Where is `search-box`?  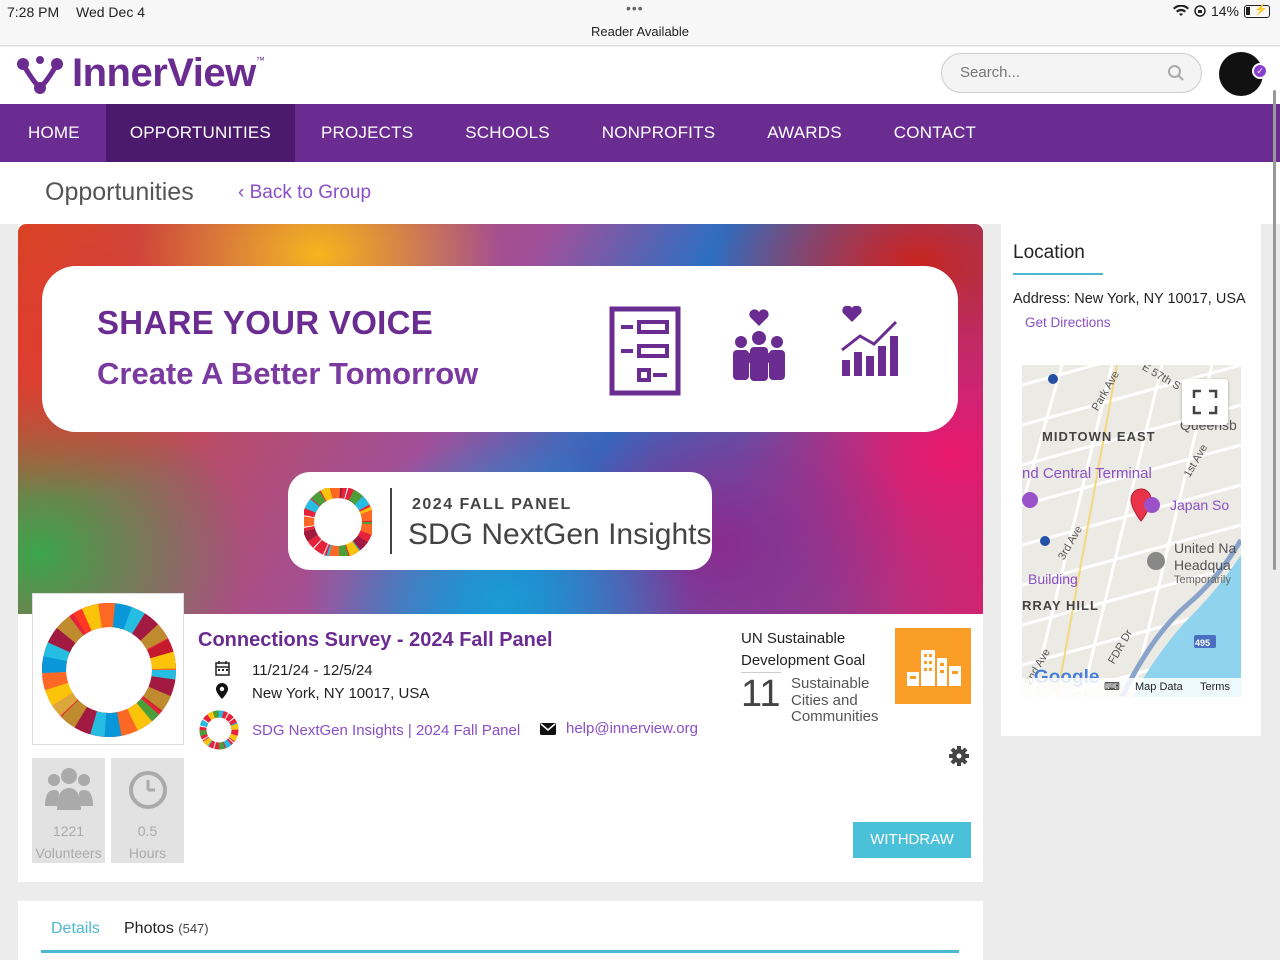
search-box is located at coordinates (1071, 73).